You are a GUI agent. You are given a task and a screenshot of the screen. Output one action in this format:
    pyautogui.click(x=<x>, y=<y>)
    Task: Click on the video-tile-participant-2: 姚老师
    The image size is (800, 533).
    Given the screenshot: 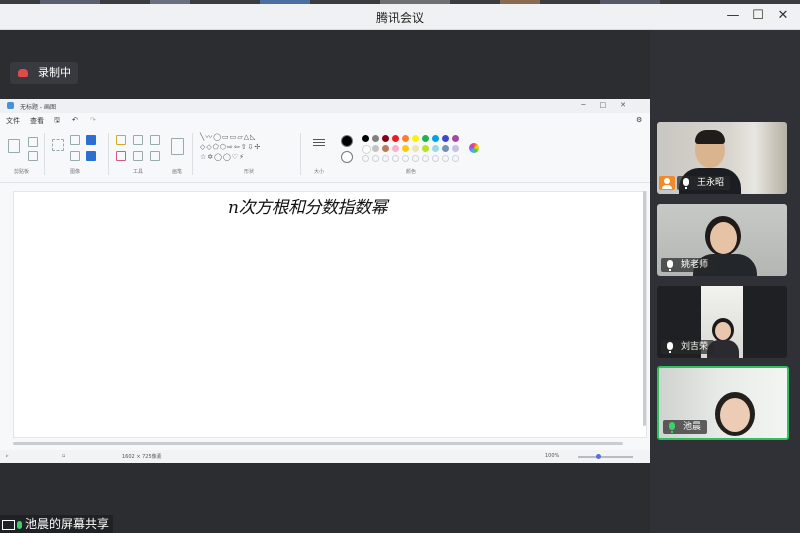 What is the action you would take?
    pyautogui.click(x=722, y=240)
    